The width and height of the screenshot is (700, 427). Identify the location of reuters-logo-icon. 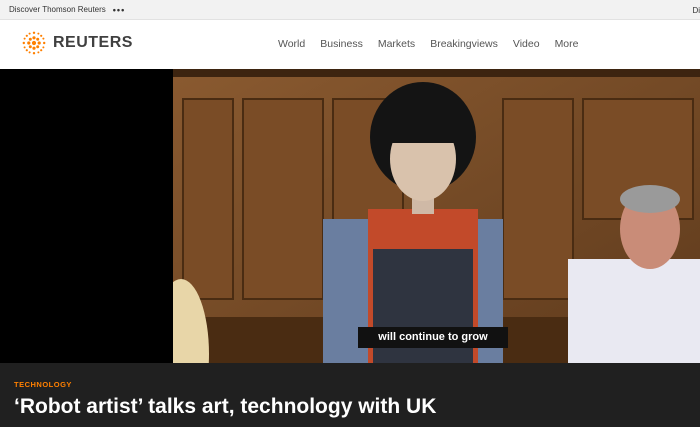
(34, 43).